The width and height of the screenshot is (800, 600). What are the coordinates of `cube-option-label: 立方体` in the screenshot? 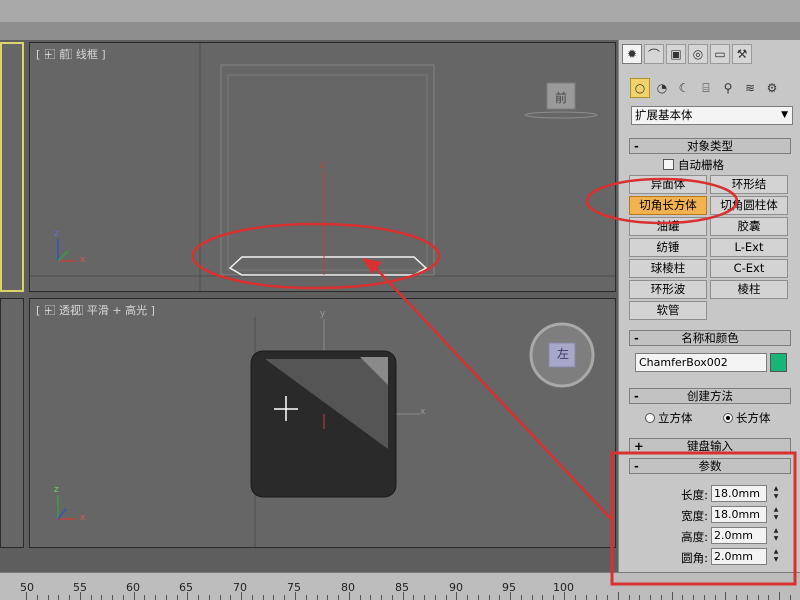 It's located at (675, 418).